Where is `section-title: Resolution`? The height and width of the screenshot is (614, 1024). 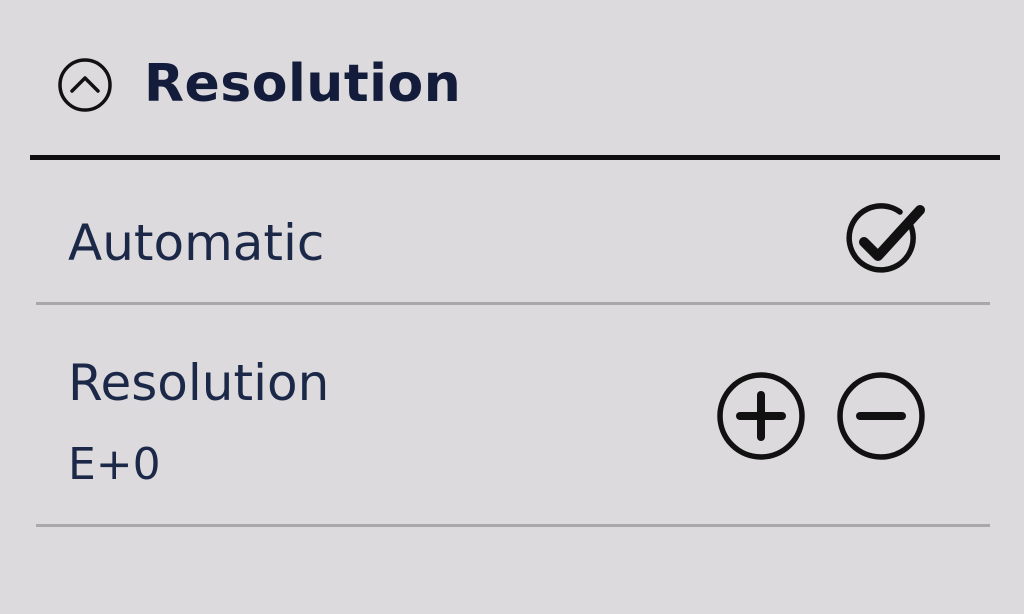
section-title: Resolution is located at coordinates (303, 84).